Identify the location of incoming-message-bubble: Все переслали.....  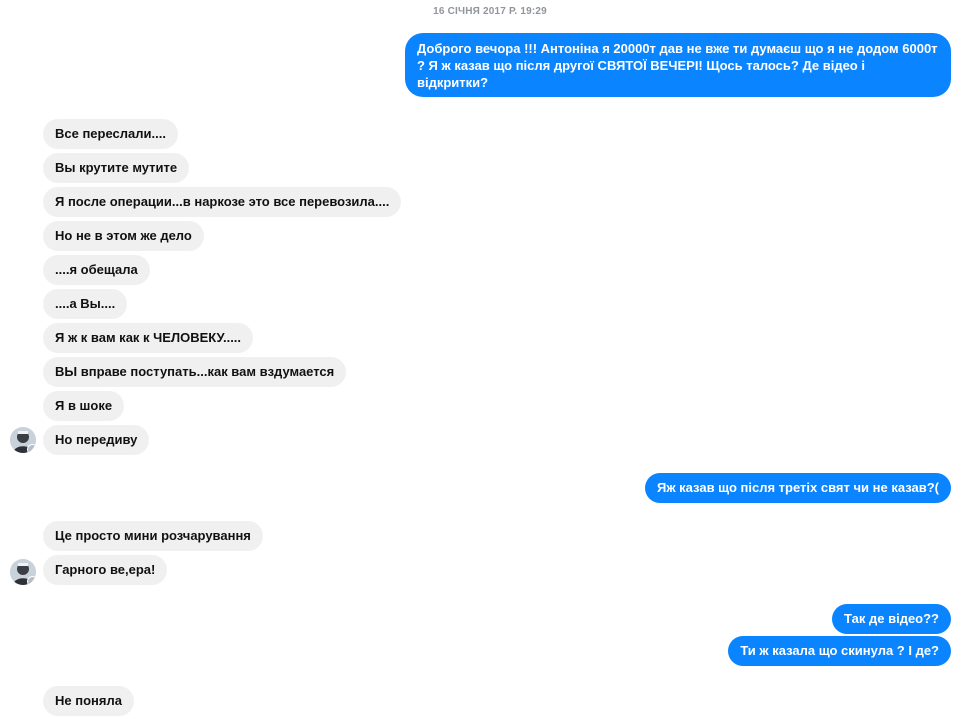
(110, 134).